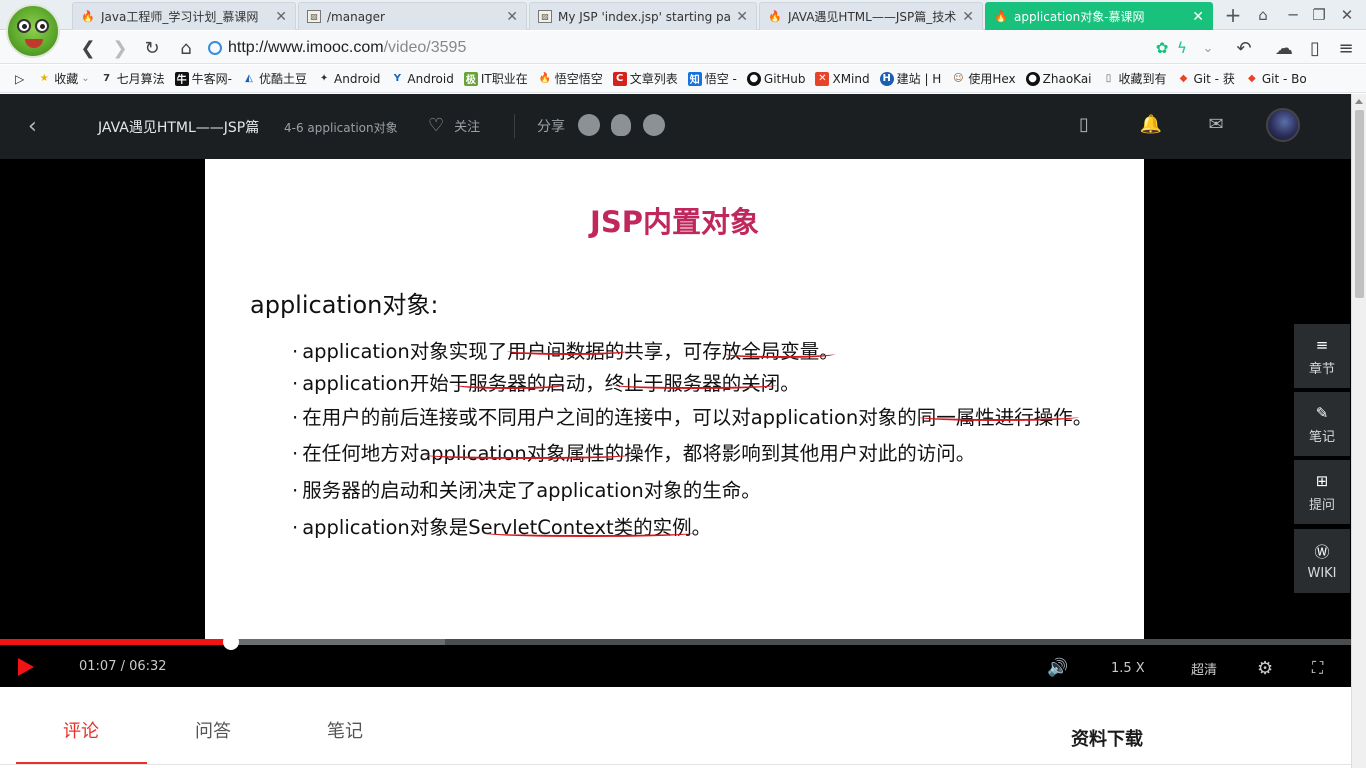 The height and width of the screenshot is (768, 1366). Describe the element at coordinates (1206, 79) in the screenshot. I see `bookmark-item: ◆ Git - 获` at that location.